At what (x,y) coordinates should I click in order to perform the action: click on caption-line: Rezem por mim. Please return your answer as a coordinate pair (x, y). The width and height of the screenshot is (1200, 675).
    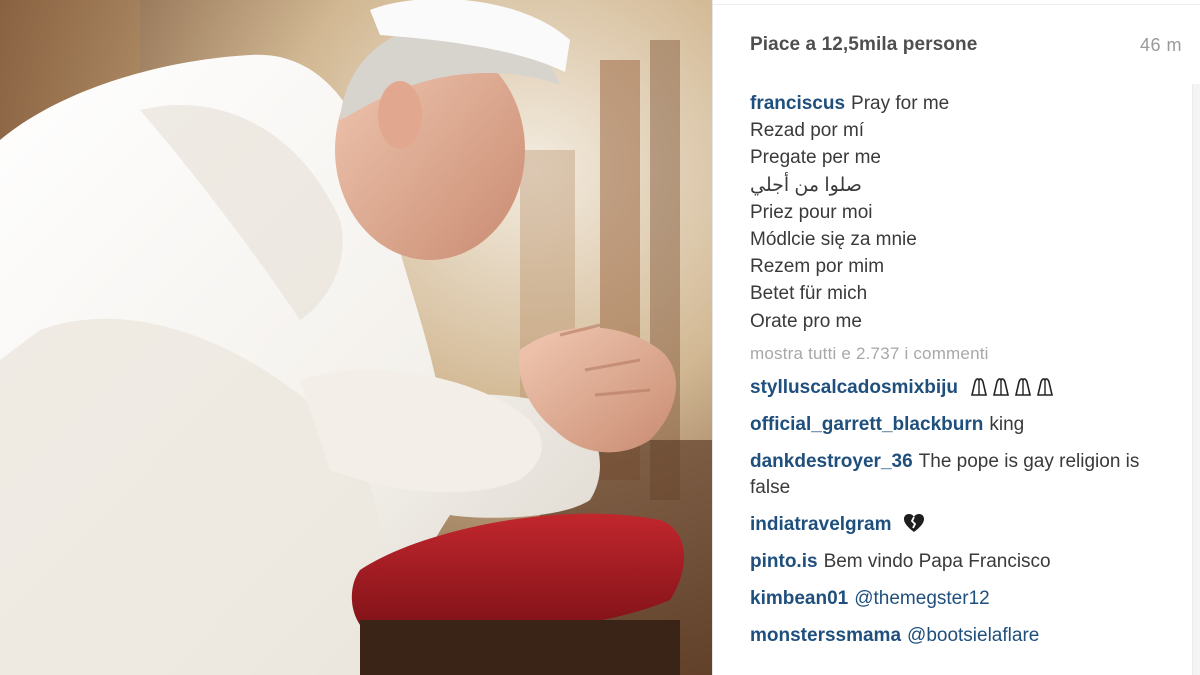
    Looking at the image, I should click on (817, 267).